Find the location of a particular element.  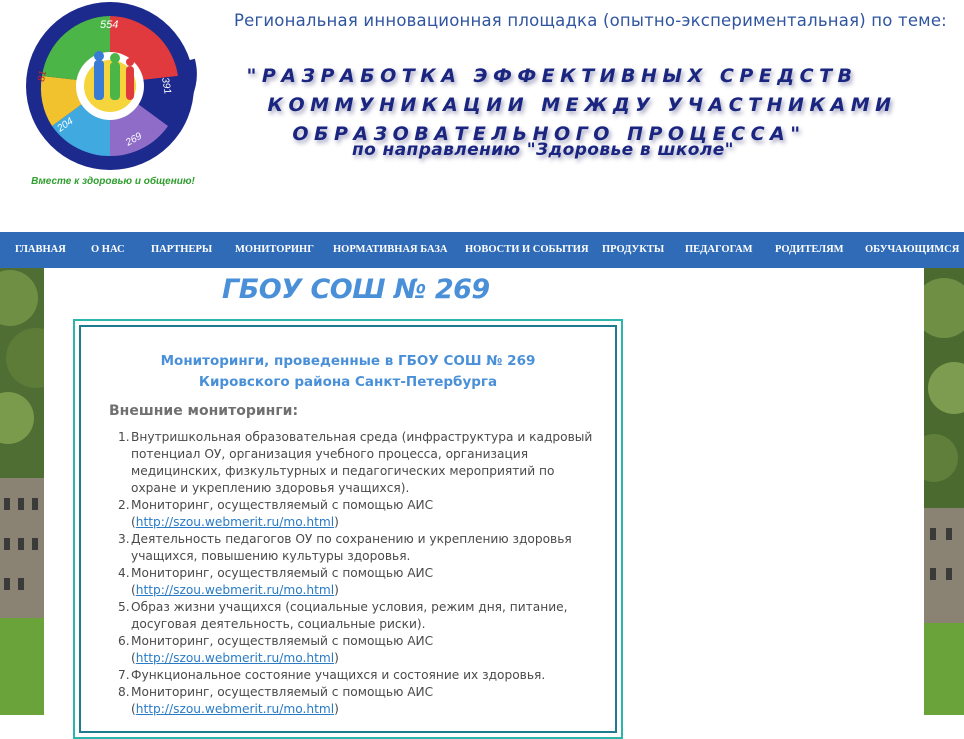

topic-line-1: "РАЗРАБОТКА ЭФФЕКТИВНЫХ СРЕДСТВ is located at coordinates (552, 76).